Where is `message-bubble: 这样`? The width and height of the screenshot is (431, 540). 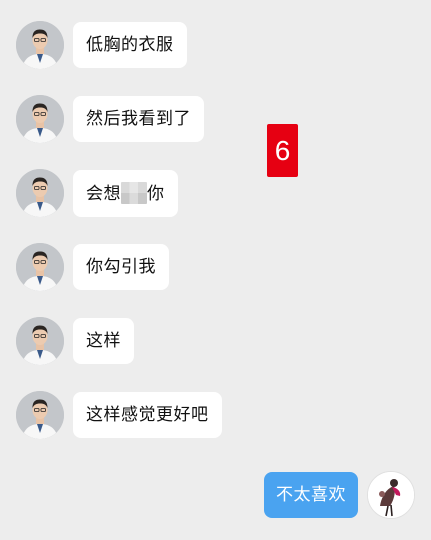 message-bubble: 这样 is located at coordinates (103, 341).